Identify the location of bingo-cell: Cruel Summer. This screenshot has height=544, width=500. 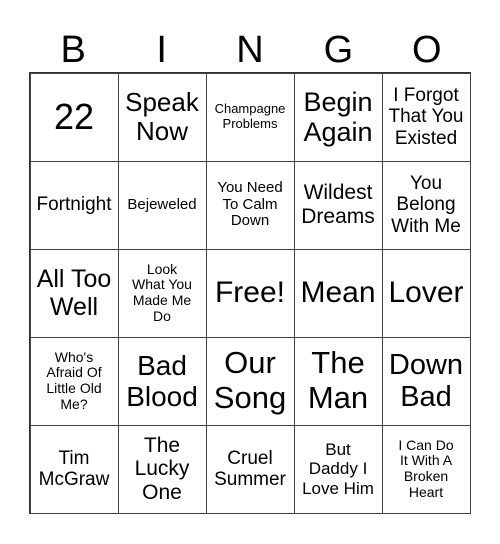
(250, 469).